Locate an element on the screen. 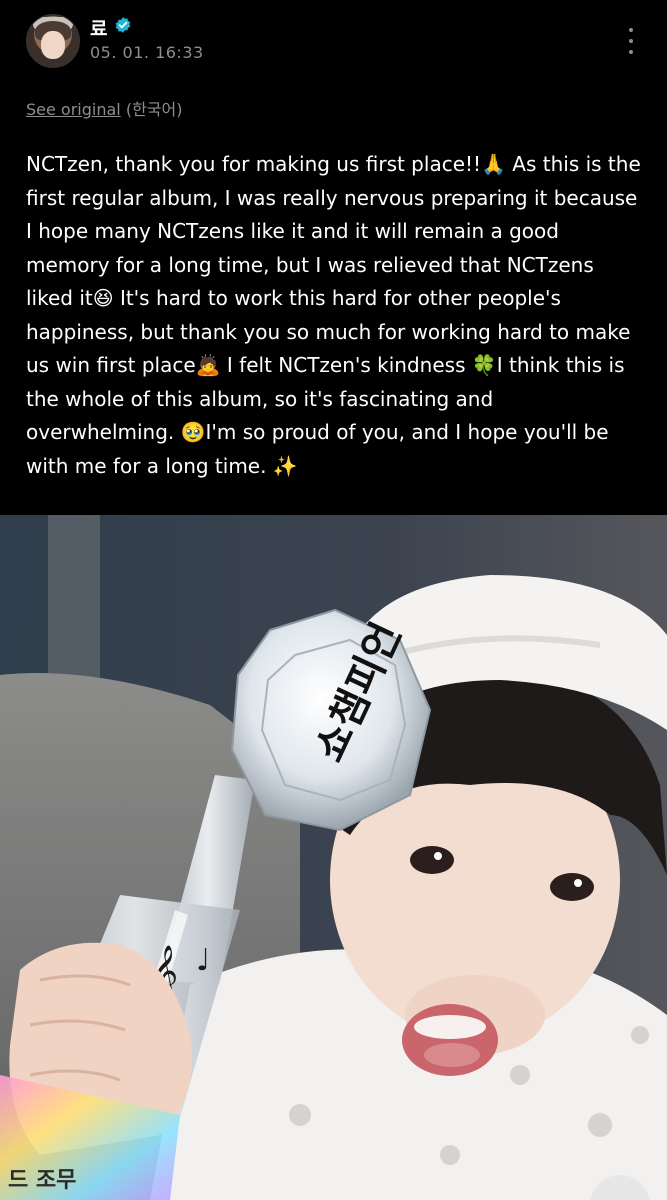 This screenshot has height=1200, width=667. translation-notice: See original (한국어) is located at coordinates (104, 108).